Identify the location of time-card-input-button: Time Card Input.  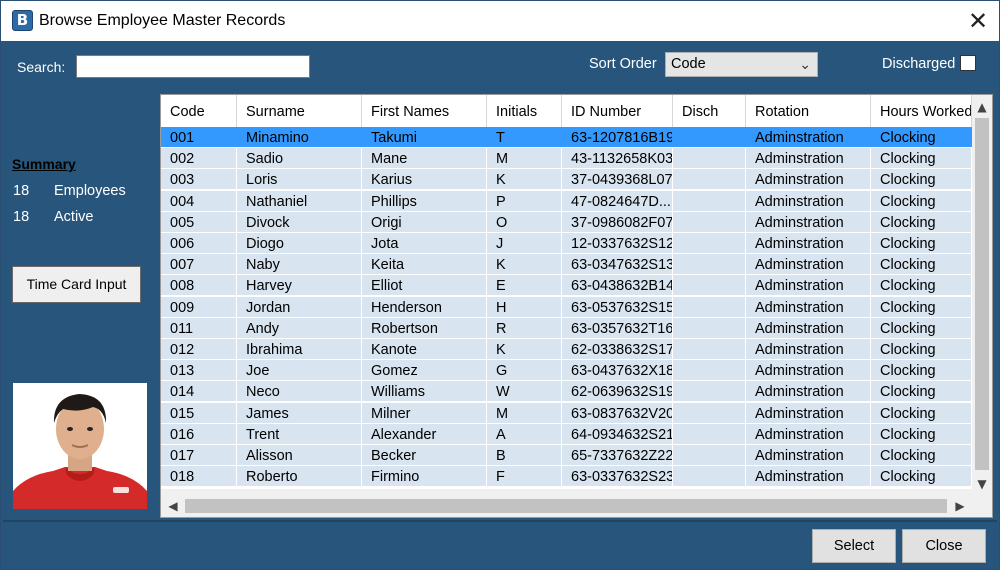
(76, 284).